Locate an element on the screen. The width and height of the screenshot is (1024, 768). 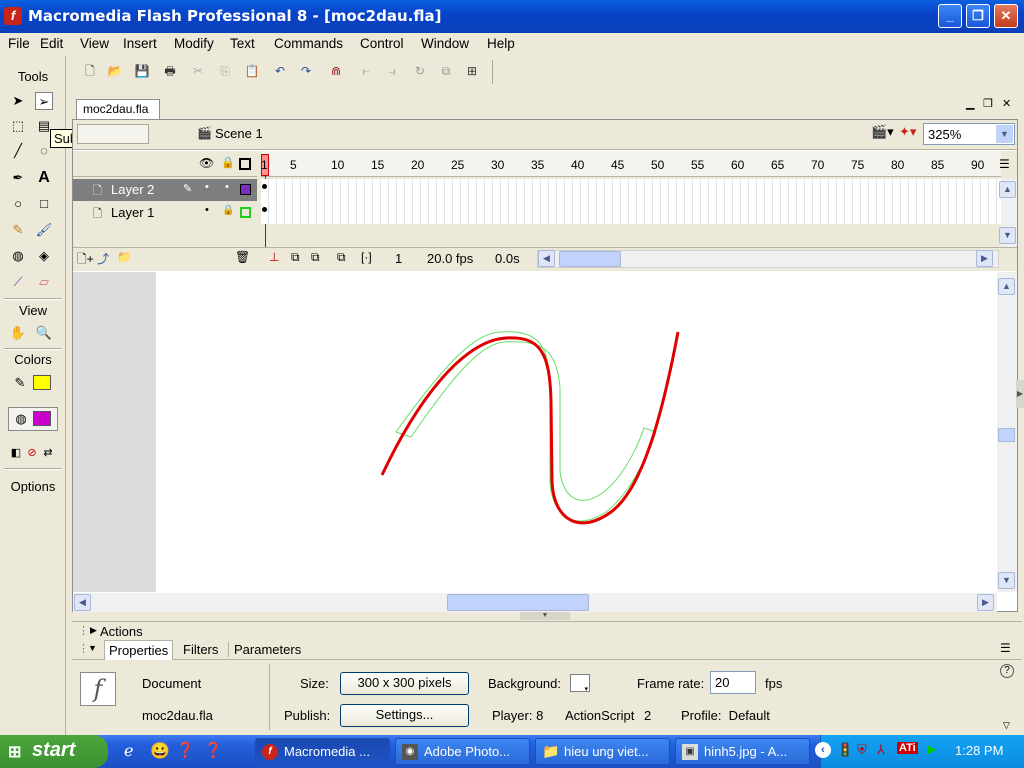
scale-icon: ⧉ is located at coordinates (446, 71).